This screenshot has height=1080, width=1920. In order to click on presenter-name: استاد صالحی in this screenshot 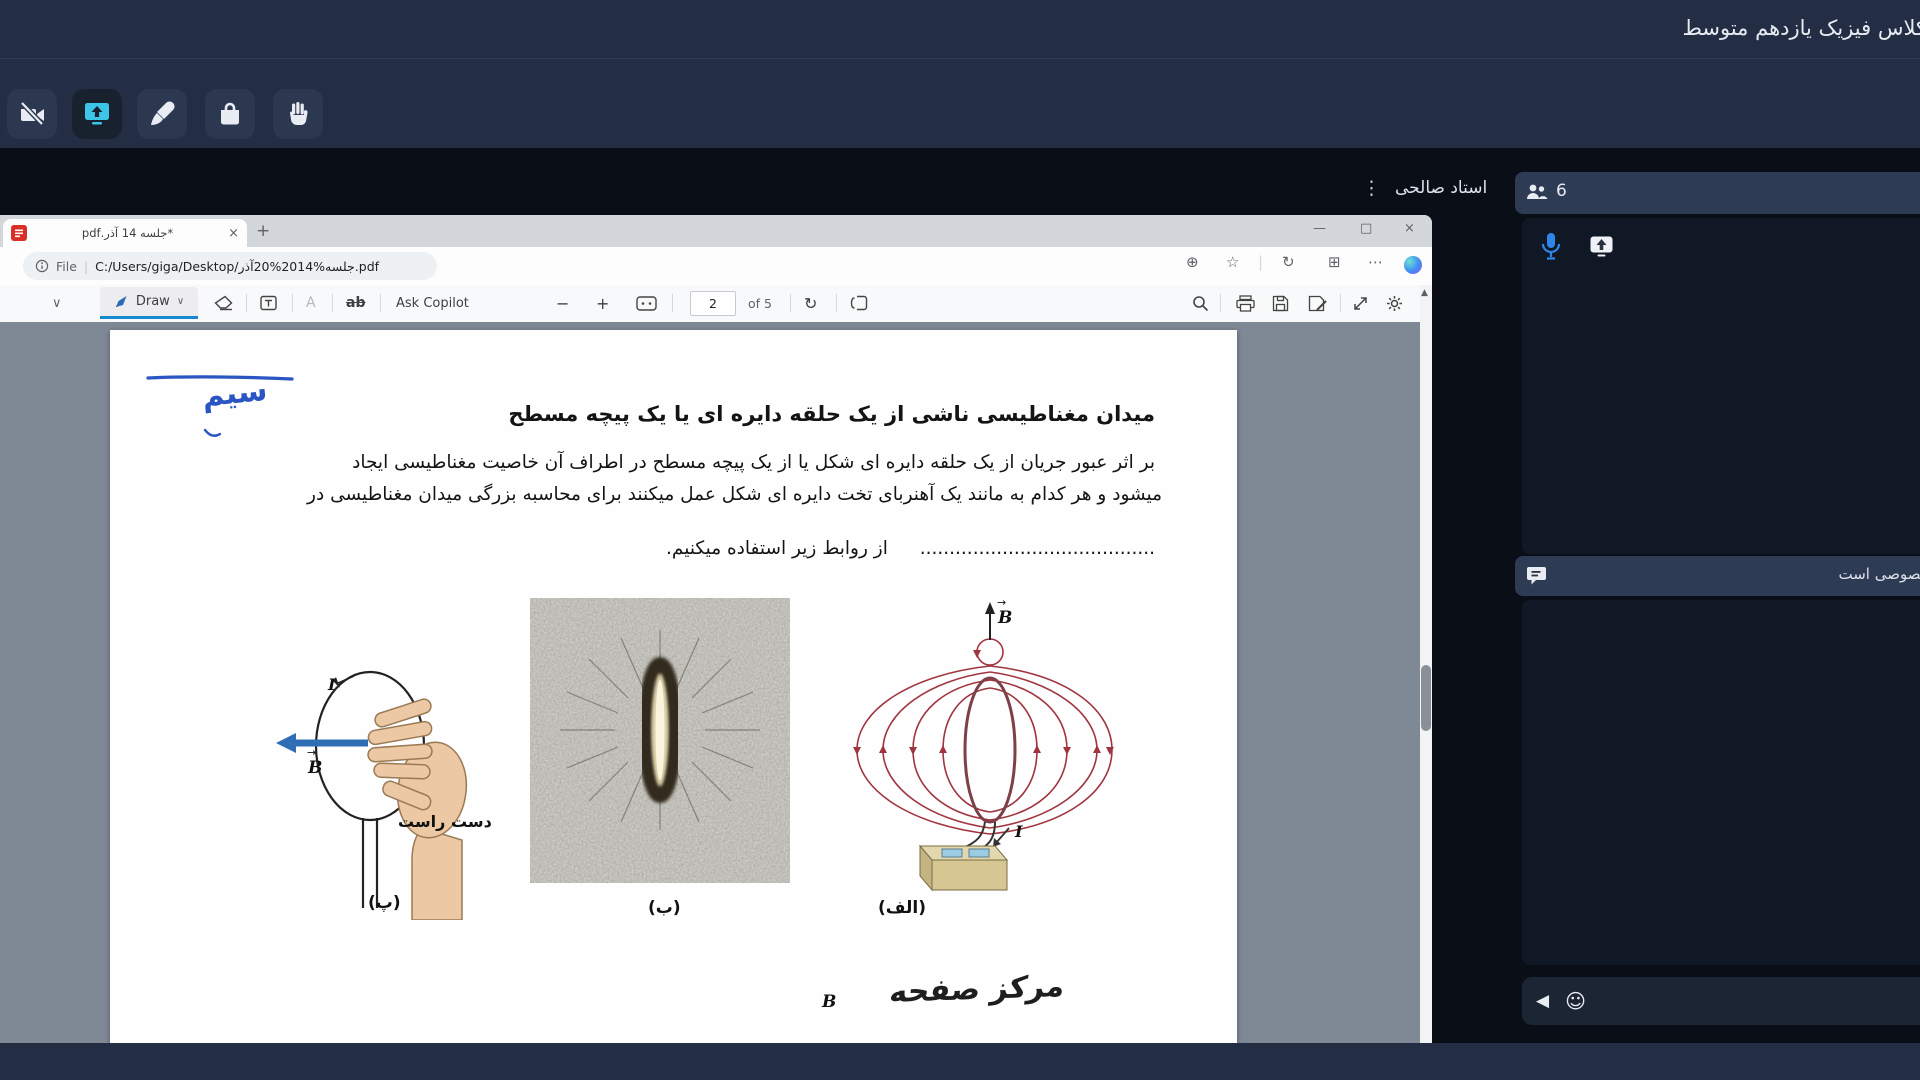, I will do `click(1441, 188)`.